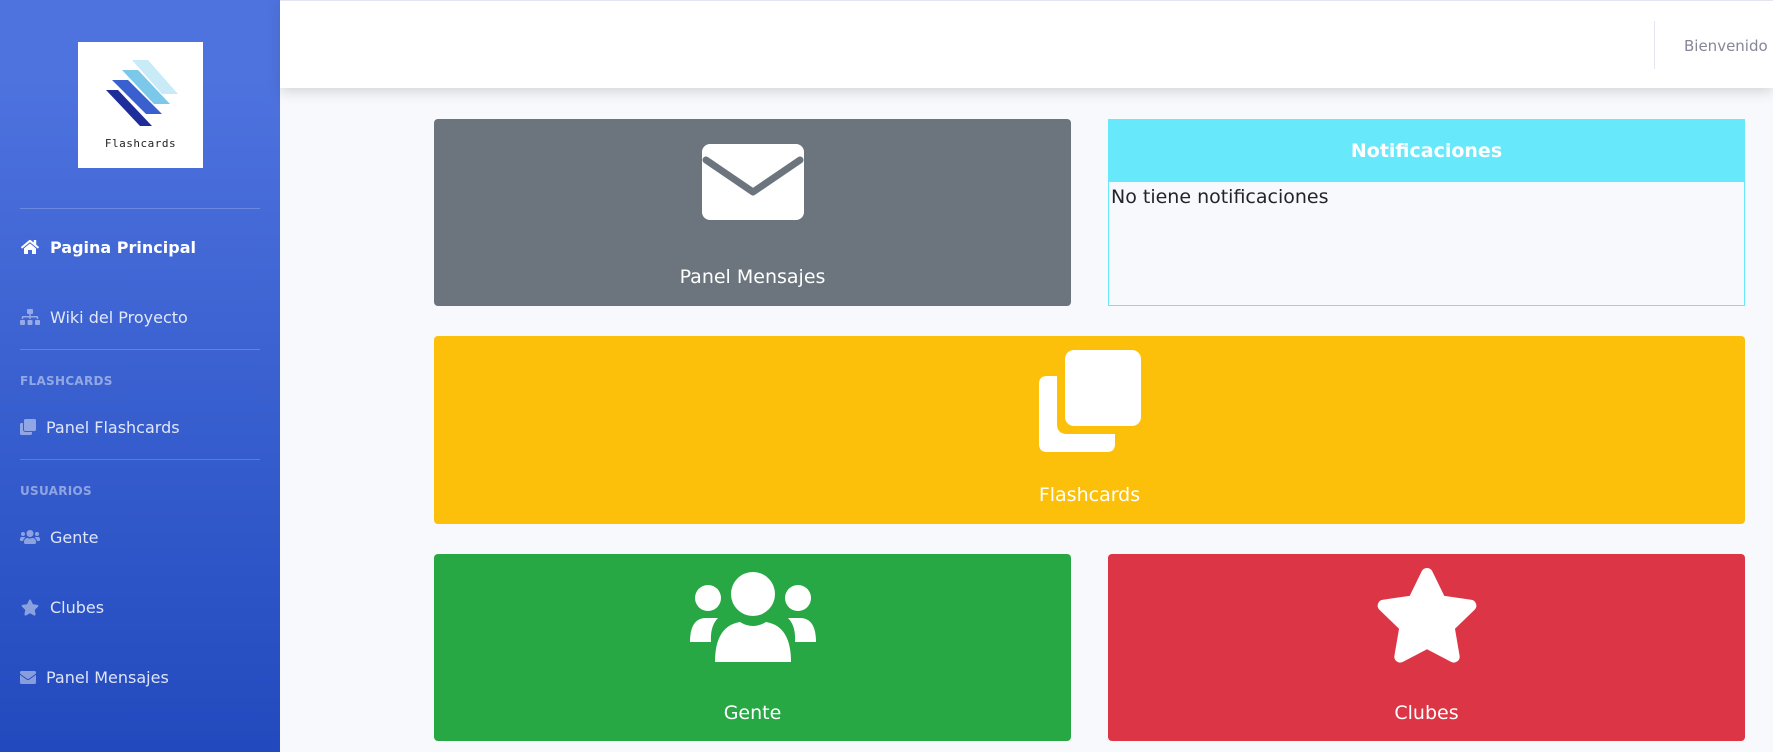 This screenshot has height=752, width=1773. What do you see at coordinates (1426, 713) in the screenshot?
I see `card-label: Clubes` at bounding box center [1426, 713].